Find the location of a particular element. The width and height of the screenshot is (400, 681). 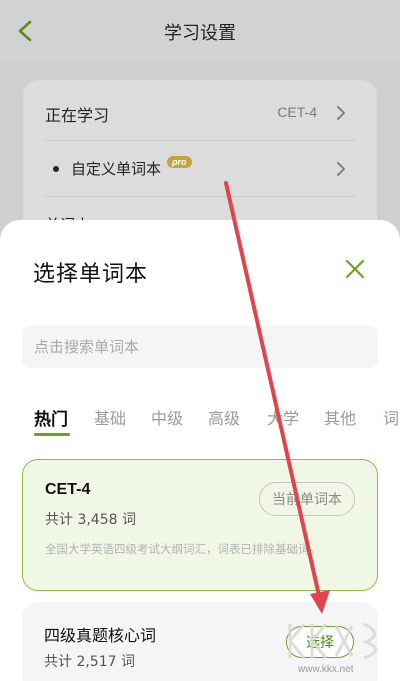

learning-row-label: 正在学习 is located at coordinates (77, 114).